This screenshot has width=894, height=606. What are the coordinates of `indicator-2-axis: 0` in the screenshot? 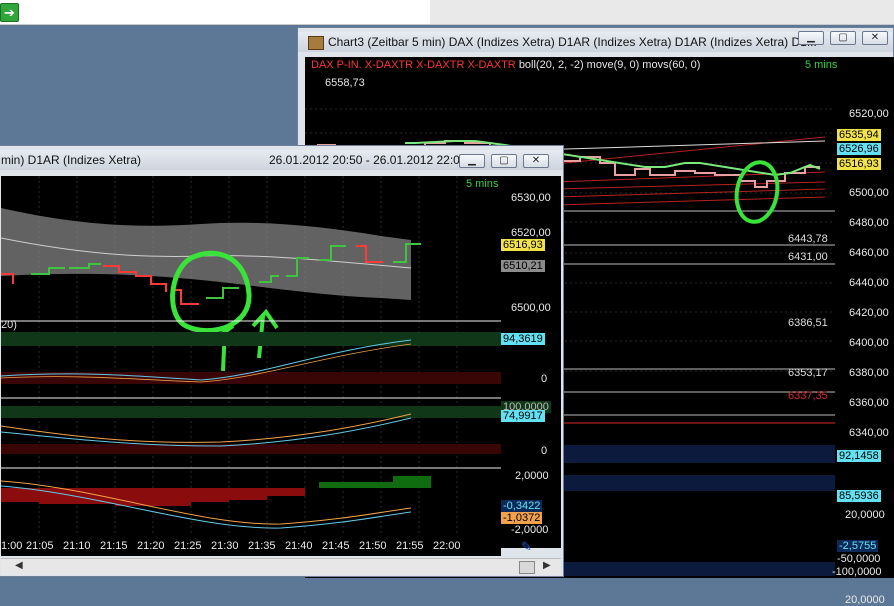 It's located at (544, 451).